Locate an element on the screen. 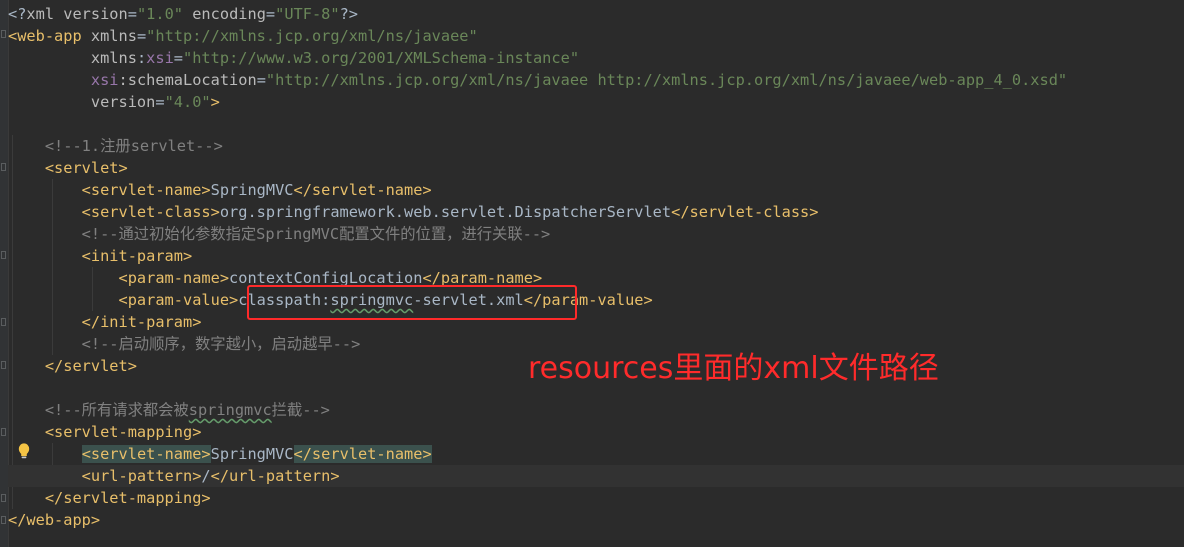  code-token: "1.0" is located at coordinates (160, 14).